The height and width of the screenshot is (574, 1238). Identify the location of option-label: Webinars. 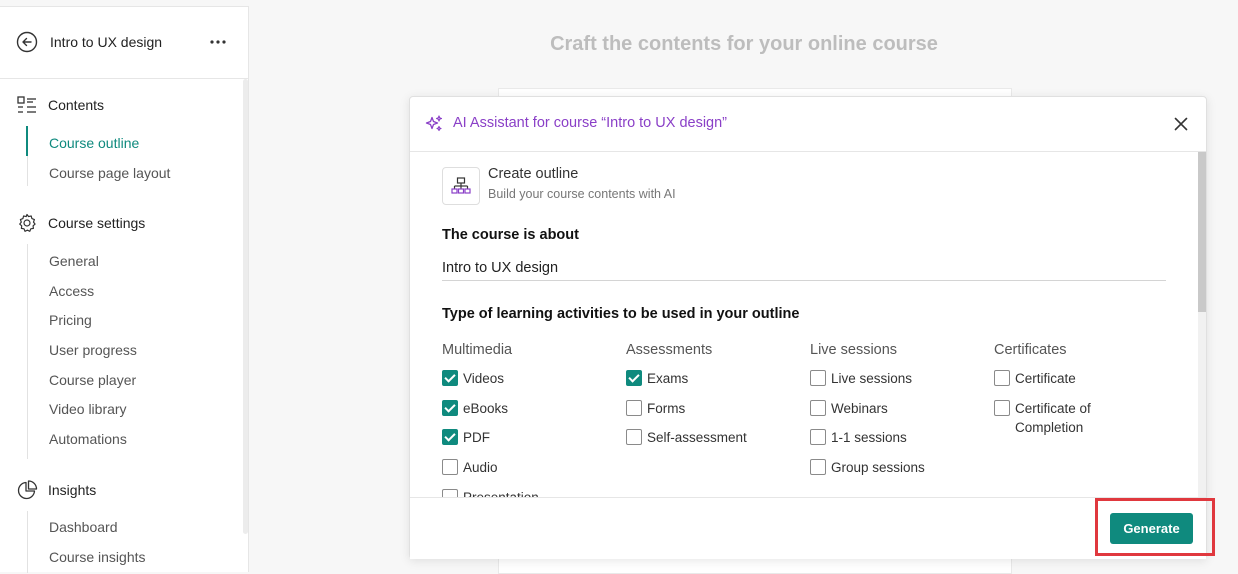
(859, 408).